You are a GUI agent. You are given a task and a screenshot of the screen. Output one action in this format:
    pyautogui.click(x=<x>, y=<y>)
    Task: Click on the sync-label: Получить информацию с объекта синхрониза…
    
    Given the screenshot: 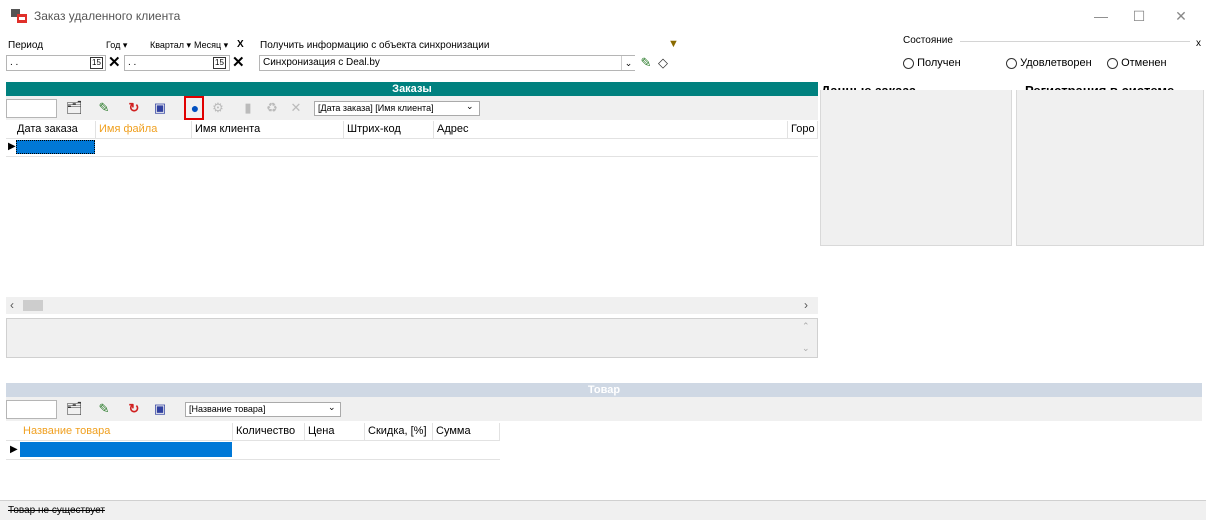 What is the action you would take?
    pyautogui.click(x=375, y=45)
    